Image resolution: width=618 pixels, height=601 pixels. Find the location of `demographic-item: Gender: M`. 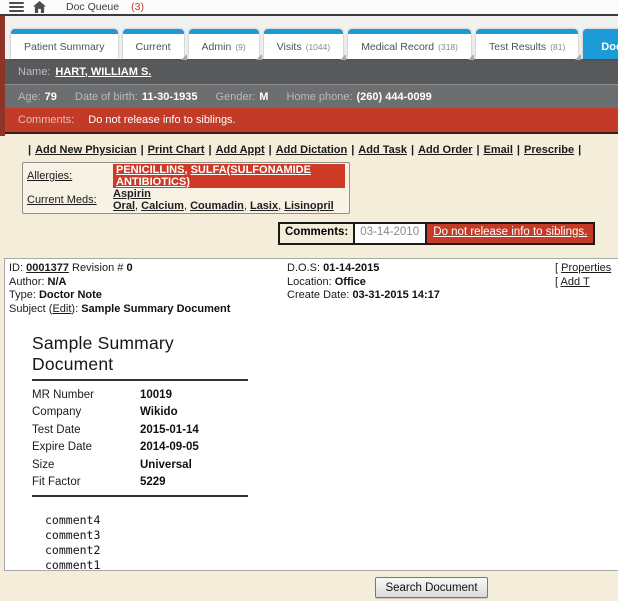

demographic-item: Gender: M is located at coordinates (242, 96).